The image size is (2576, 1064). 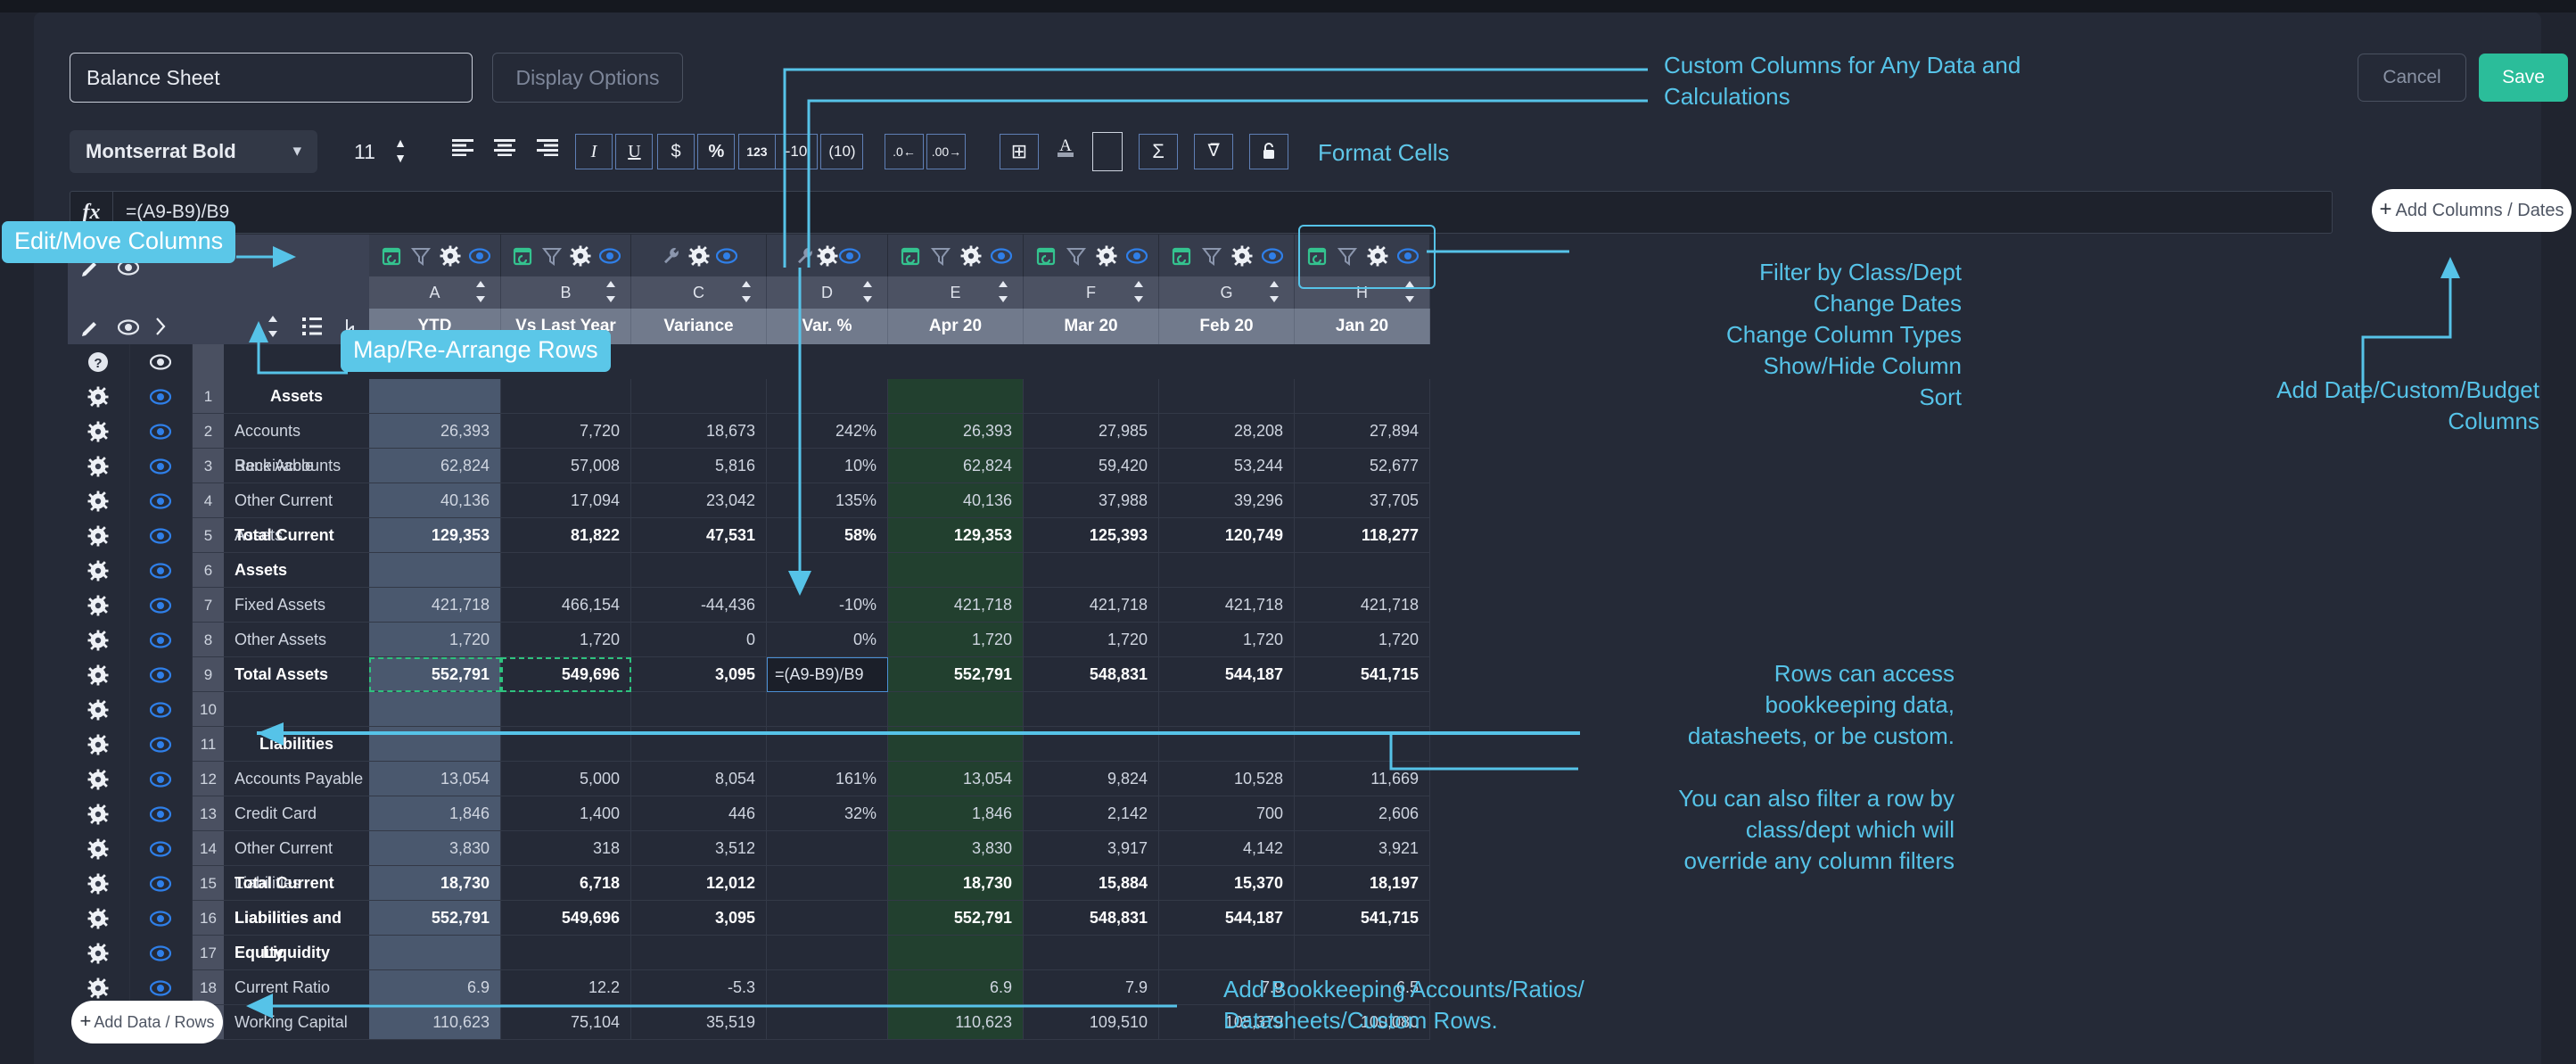 What do you see at coordinates (296, 1022) in the screenshot?
I see `row-label: Working Capital` at bounding box center [296, 1022].